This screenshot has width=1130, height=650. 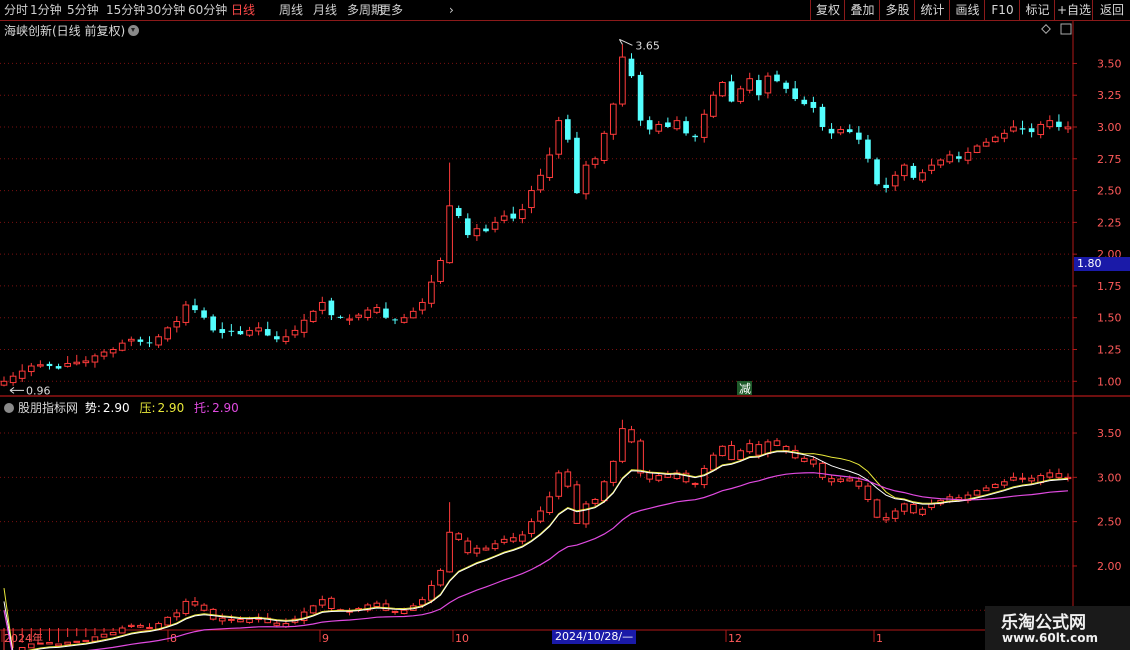 I want to click on toolbar-button-4: 画线, so click(x=967, y=10).